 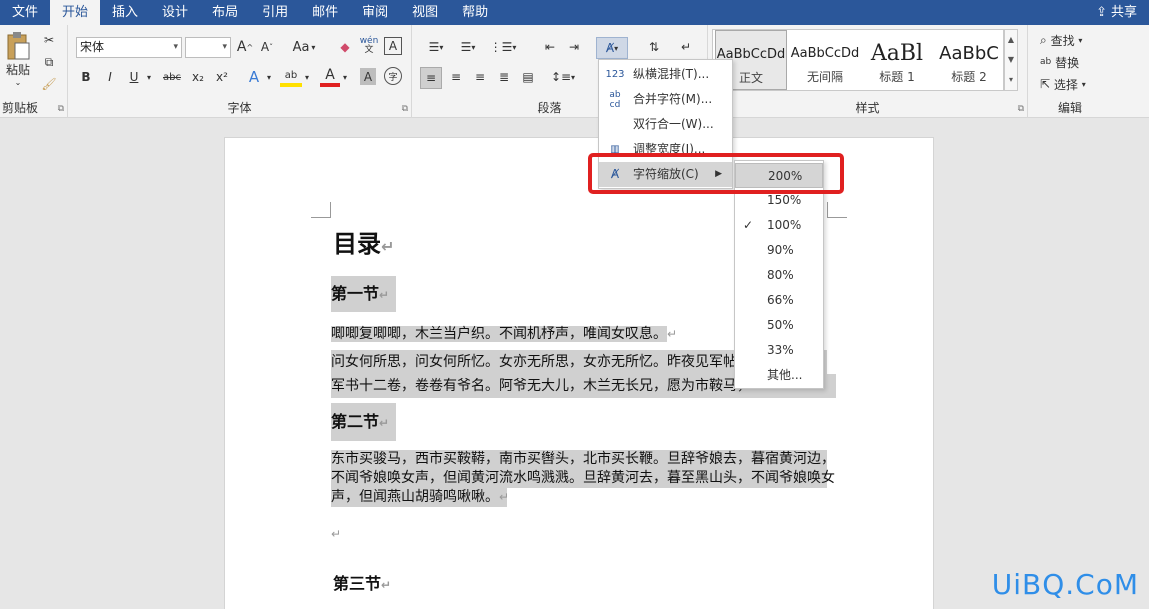 I want to click on align-left-icon: ≡, so click(x=431, y=78).